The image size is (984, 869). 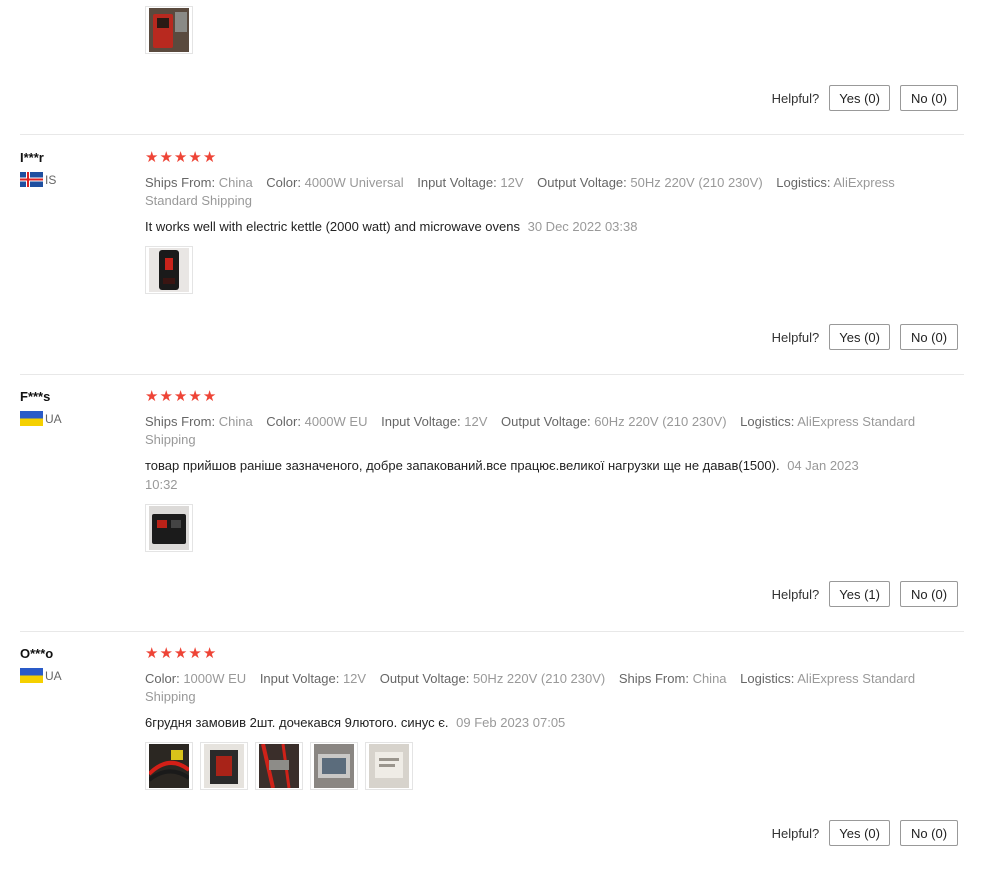 What do you see at coordinates (215, 678) in the screenshot?
I see `attr-value: 1000W EU` at bounding box center [215, 678].